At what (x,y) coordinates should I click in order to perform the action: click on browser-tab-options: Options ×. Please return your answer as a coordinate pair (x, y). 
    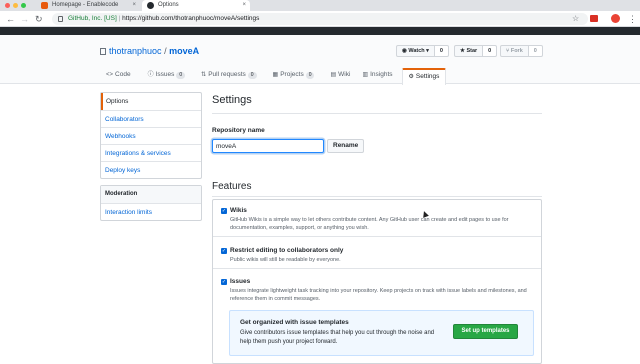
    Looking at the image, I should click on (196, 5).